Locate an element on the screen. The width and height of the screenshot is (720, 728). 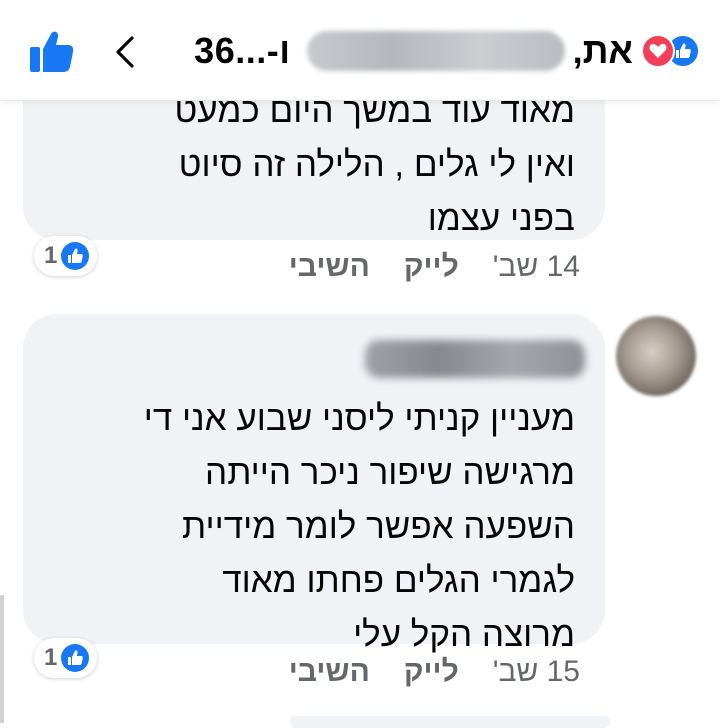
conversation-title: 36...-ו את, is located at coordinates (447, 51).